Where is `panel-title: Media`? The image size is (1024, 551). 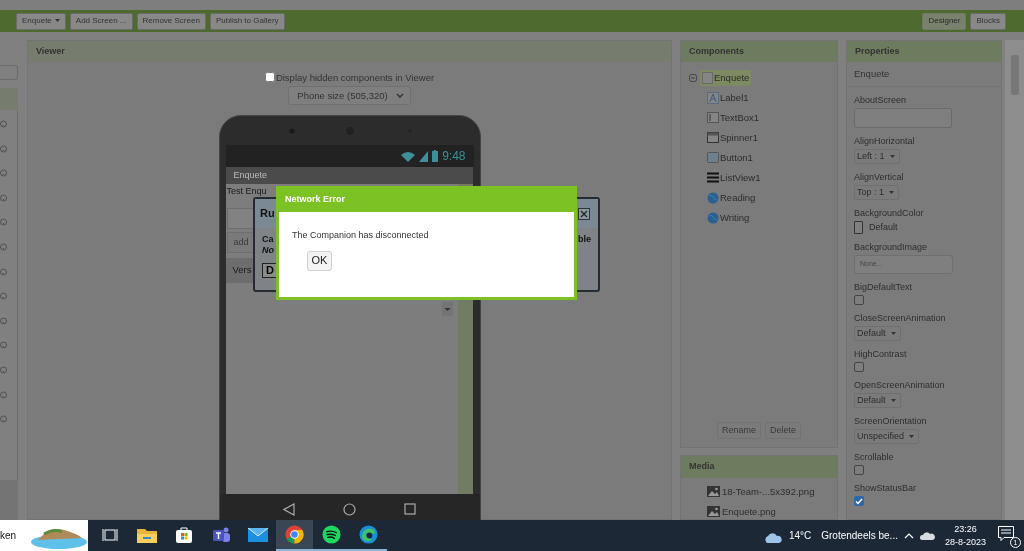
panel-title: Media is located at coordinates (759, 467).